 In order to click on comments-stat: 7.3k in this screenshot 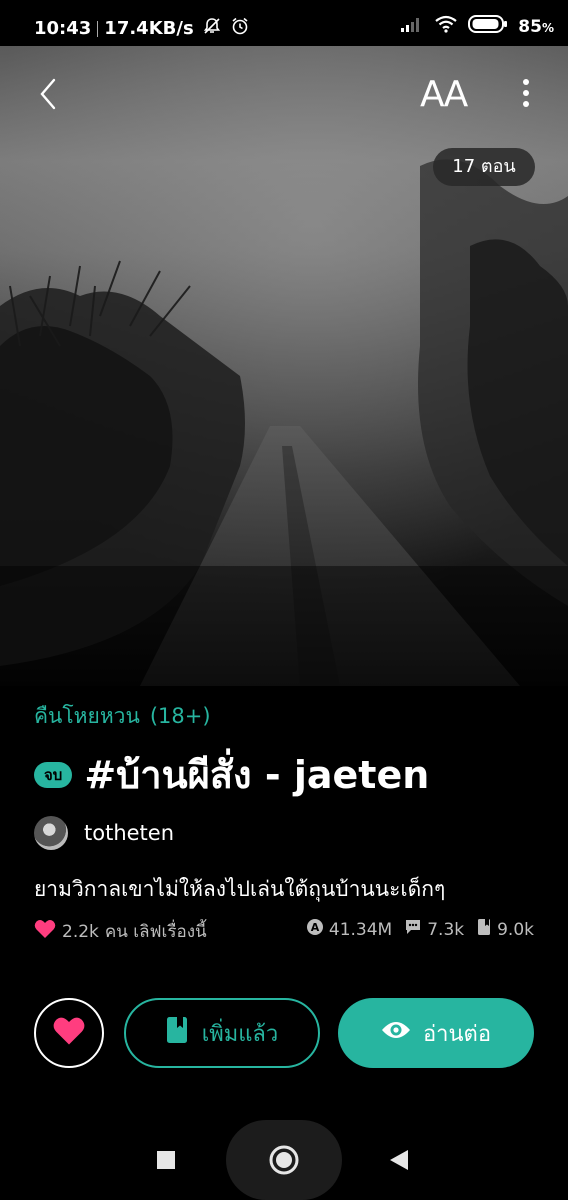, I will do `click(434, 929)`.